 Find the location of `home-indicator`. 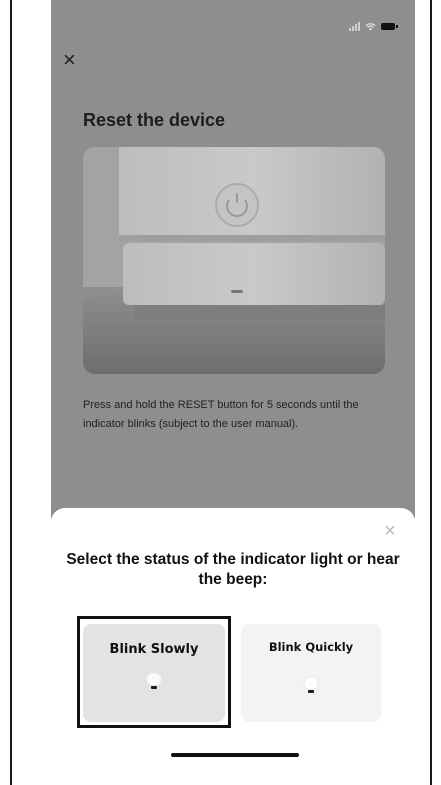

home-indicator is located at coordinates (235, 755).